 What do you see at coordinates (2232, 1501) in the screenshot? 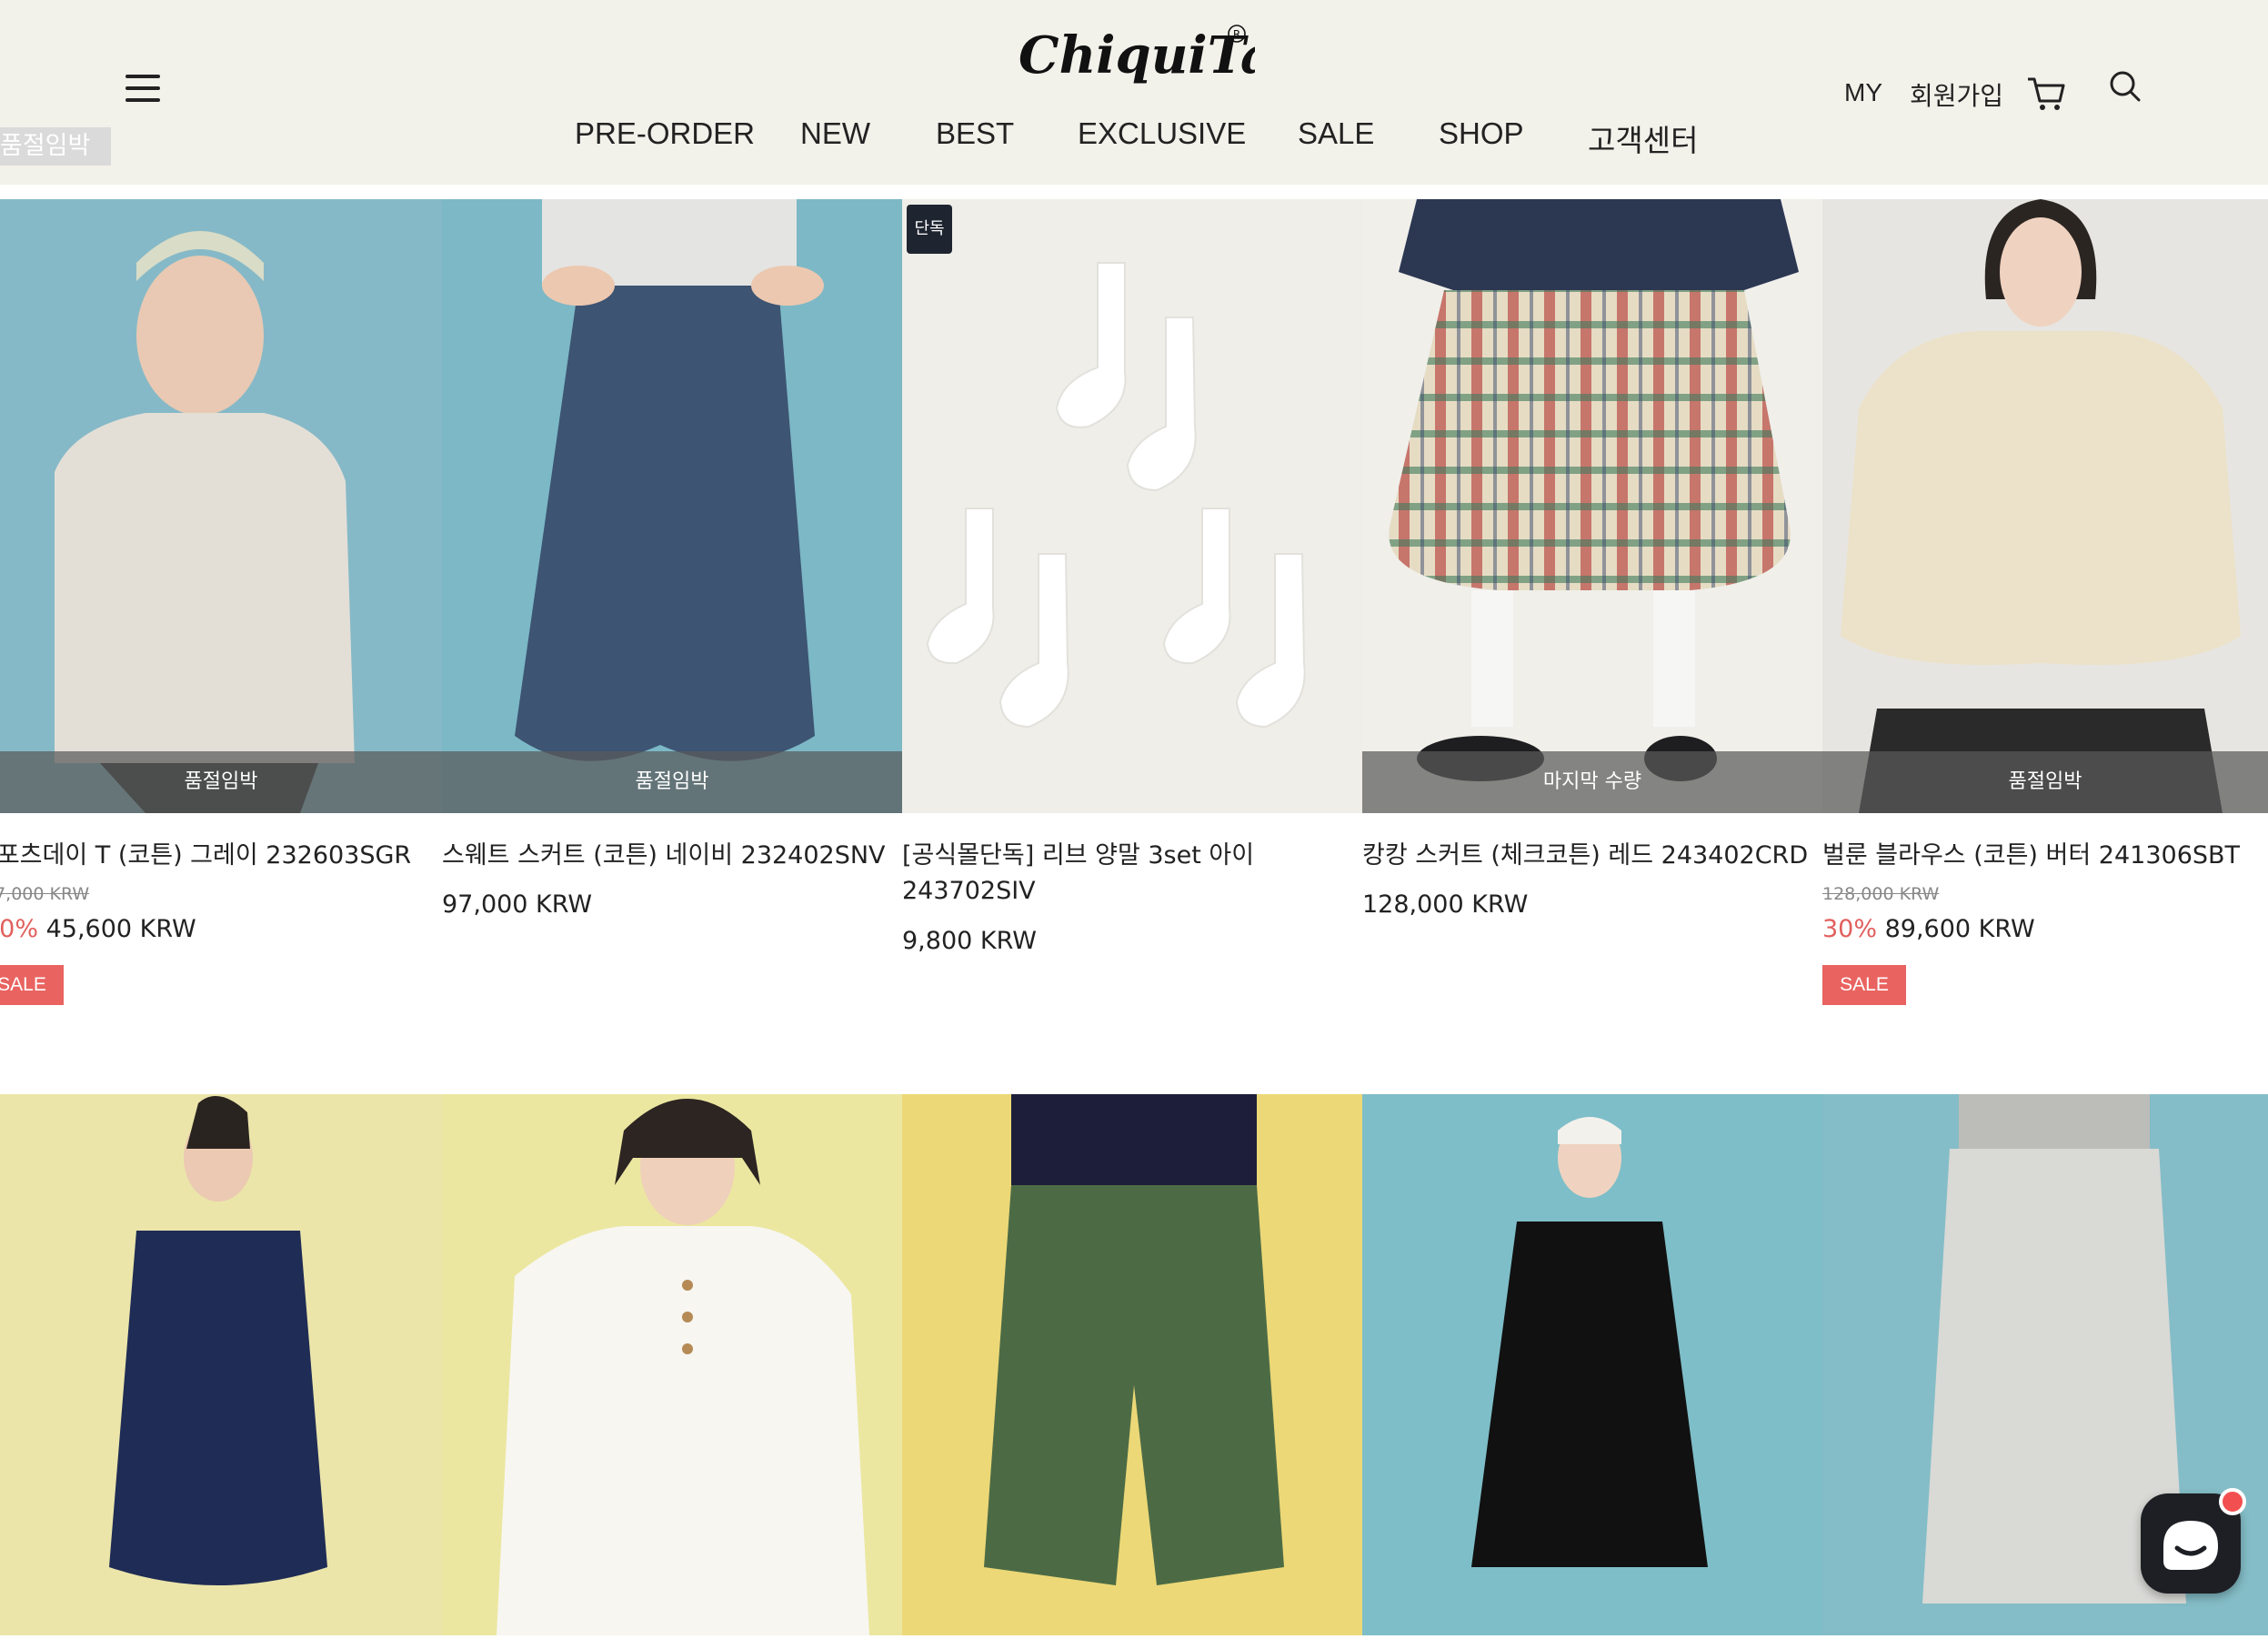
I see `notification-dot` at bounding box center [2232, 1501].